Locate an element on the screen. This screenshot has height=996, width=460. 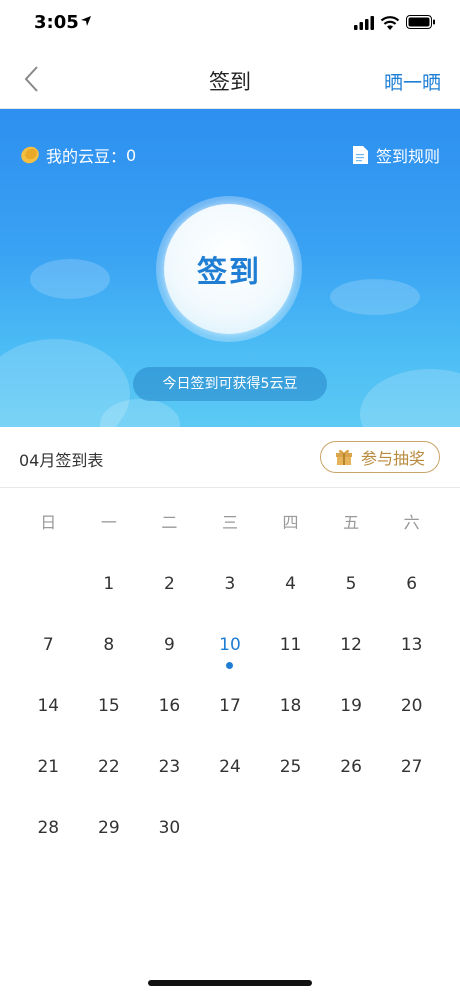
calendar-day-number: 1 is located at coordinates (109, 584).